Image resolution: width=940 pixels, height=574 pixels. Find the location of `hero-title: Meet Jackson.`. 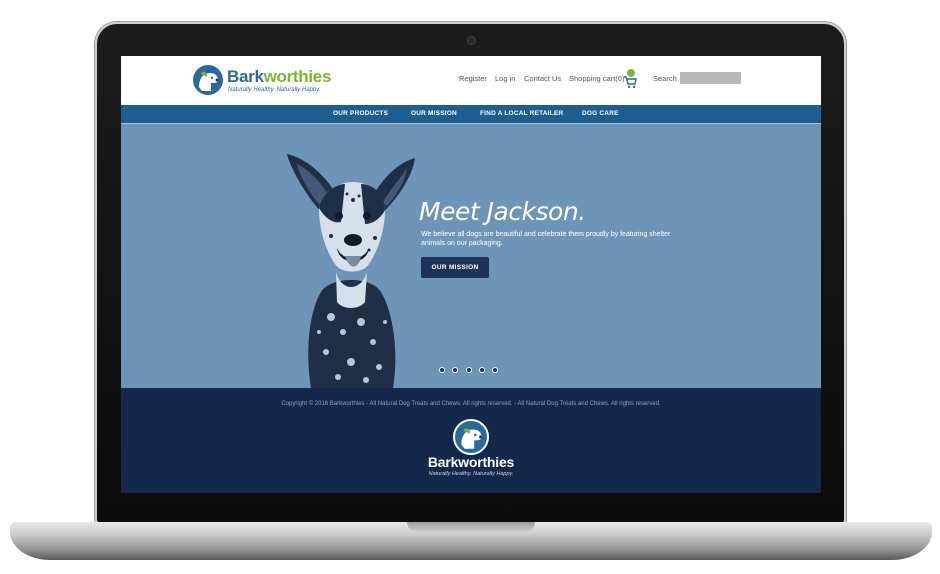

hero-title: Meet Jackson. is located at coordinates (502, 211).